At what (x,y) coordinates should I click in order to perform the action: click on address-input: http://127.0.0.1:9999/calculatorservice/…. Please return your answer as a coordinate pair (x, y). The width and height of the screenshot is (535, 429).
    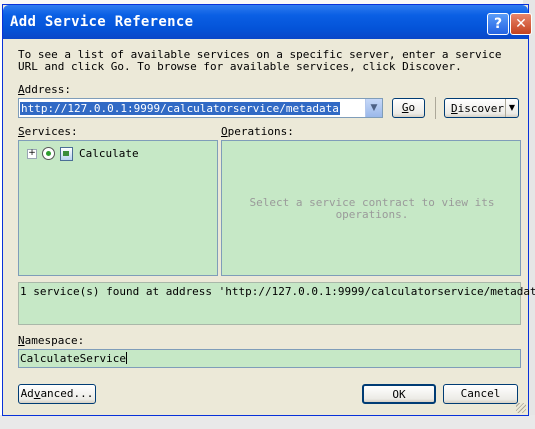
    Looking at the image, I should click on (180, 108).